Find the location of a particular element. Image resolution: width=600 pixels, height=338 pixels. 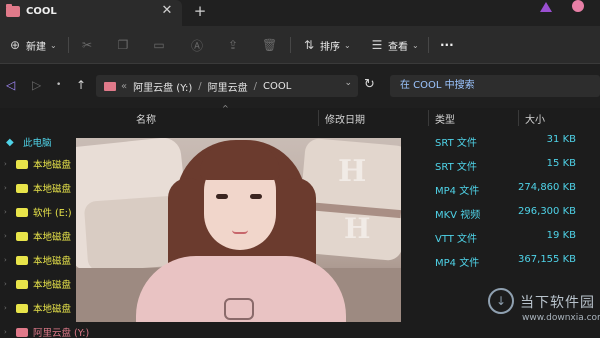

up-button: ↑ is located at coordinates (81, 85).